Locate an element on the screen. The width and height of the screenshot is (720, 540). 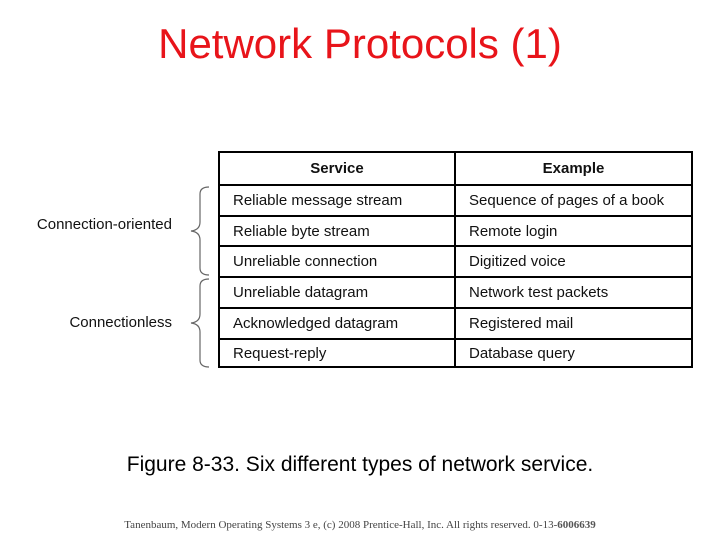
table-row: Unreliable datagram Network test packets is located at coordinates (455, 293).